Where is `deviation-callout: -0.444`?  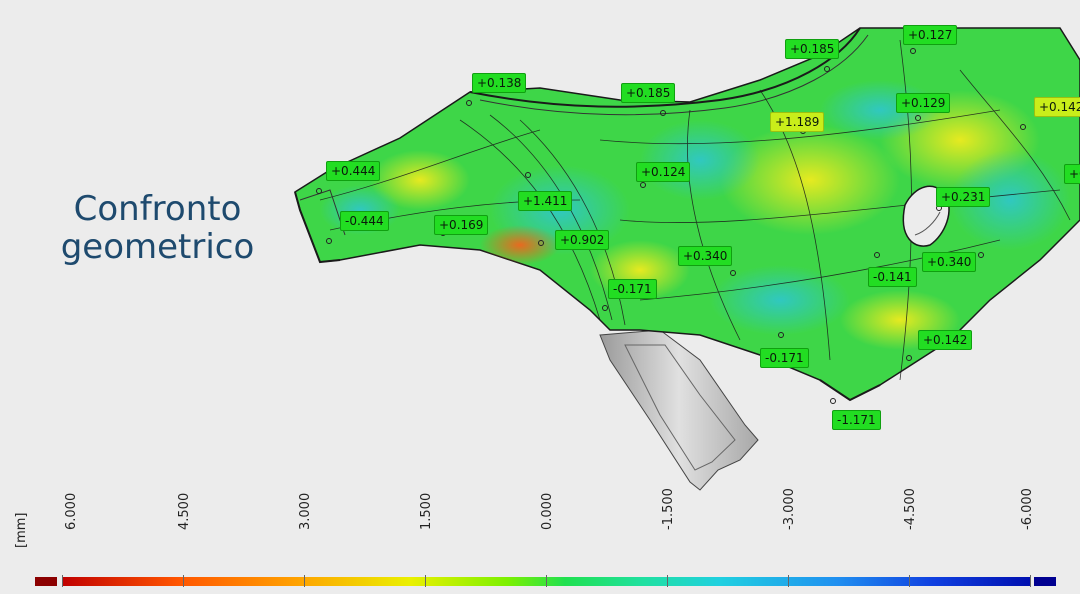 deviation-callout: -0.444 is located at coordinates (364, 221).